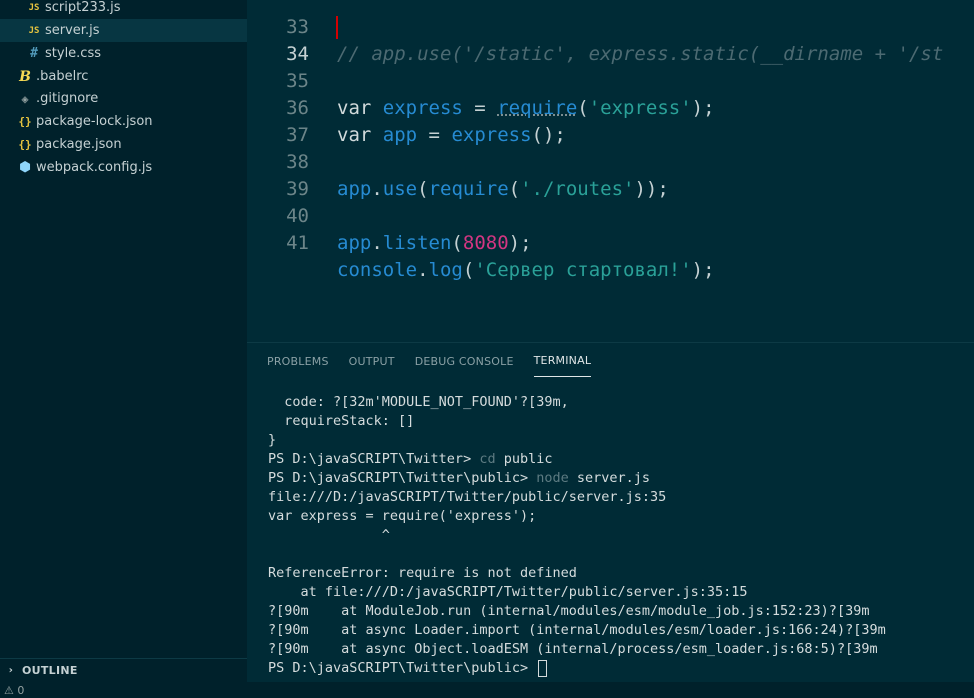 The image size is (974, 698). Describe the element at coordinates (11, 670) in the screenshot. I see `chevron-right-icon: ›` at that location.